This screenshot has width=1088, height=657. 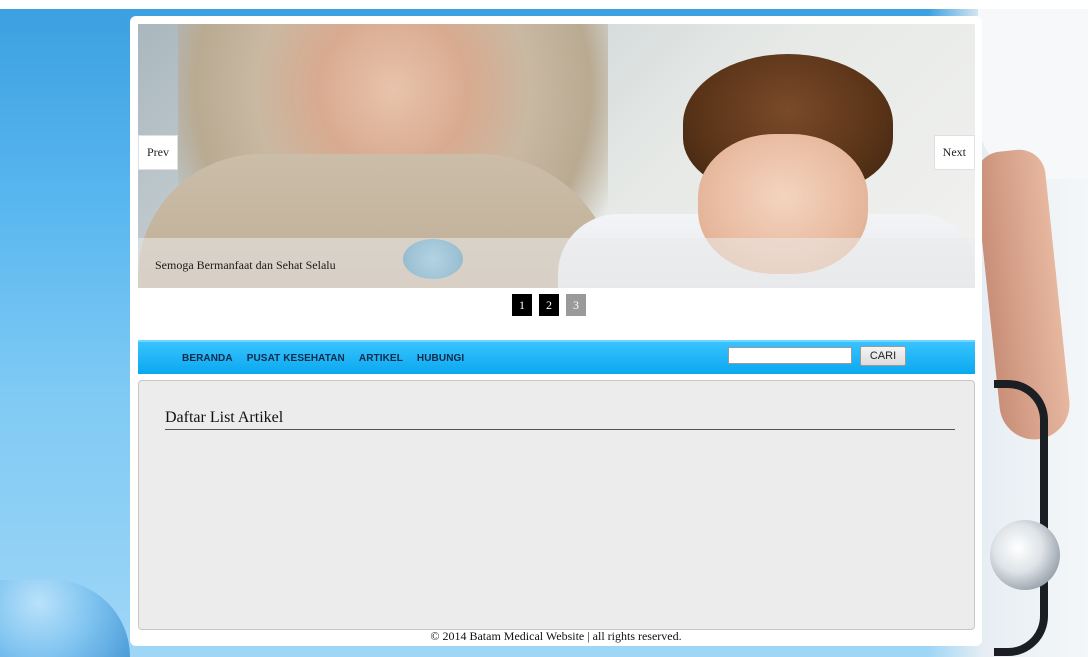 What do you see at coordinates (560, 419) in the screenshot?
I see `page-title: Daftar List Artikel` at bounding box center [560, 419].